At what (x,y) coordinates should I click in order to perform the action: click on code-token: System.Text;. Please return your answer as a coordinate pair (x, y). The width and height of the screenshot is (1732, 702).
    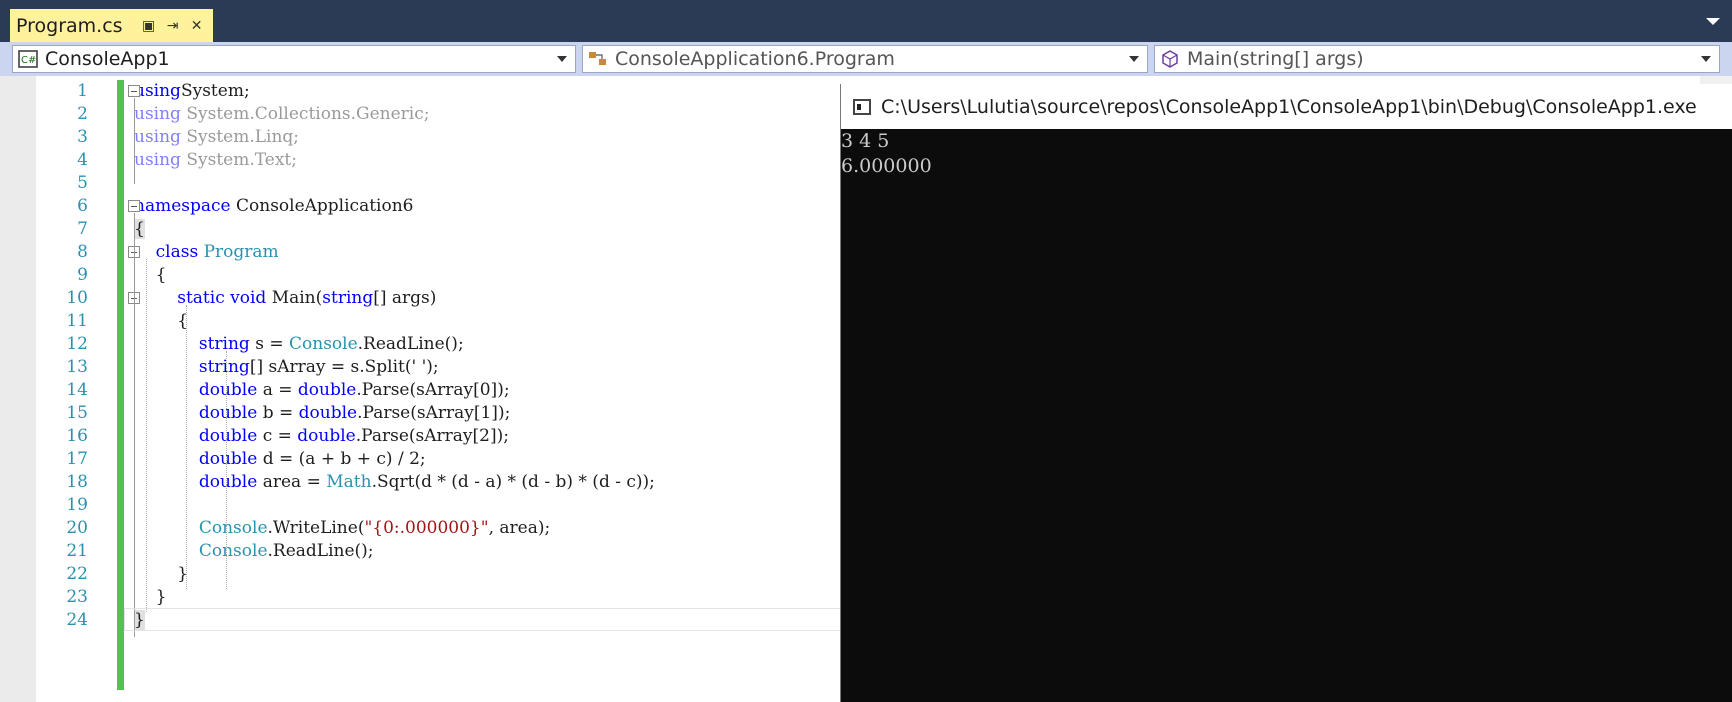
    Looking at the image, I should click on (238, 160).